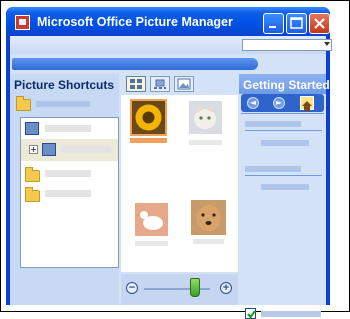  I want to click on bird-icon, so click(151, 219).